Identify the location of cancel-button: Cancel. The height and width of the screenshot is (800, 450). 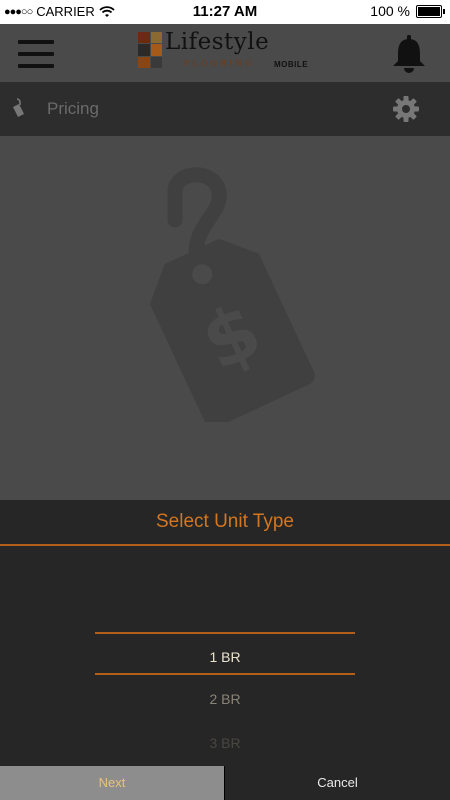
(337, 783).